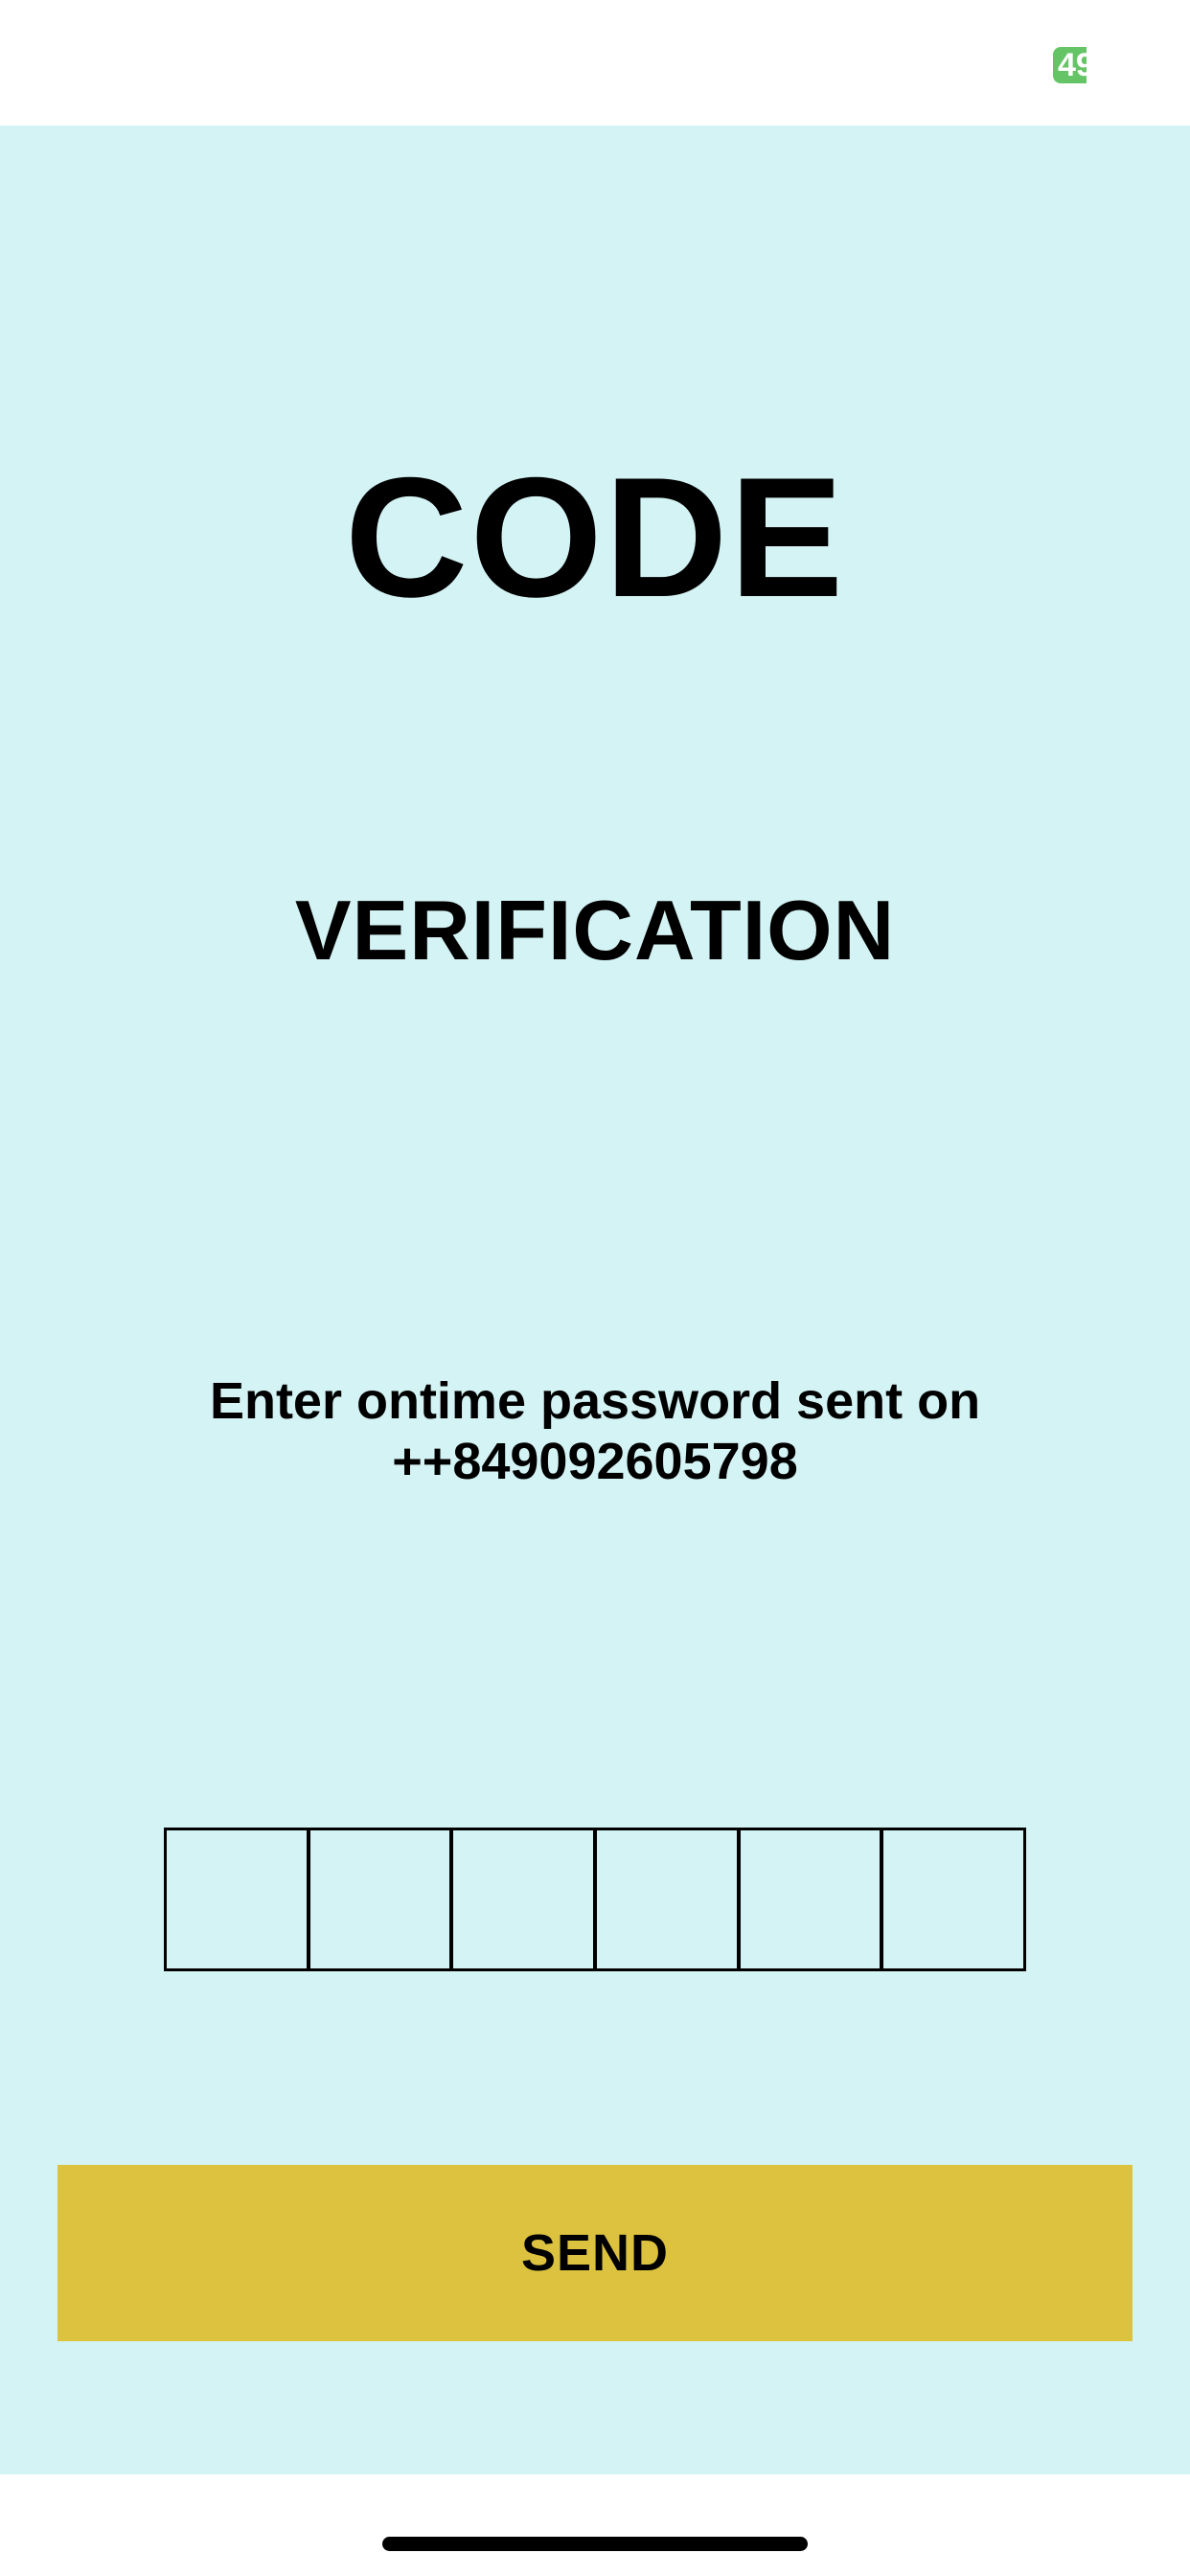 The image size is (1190, 2576). I want to click on send-button: SEND, so click(595, 2253).